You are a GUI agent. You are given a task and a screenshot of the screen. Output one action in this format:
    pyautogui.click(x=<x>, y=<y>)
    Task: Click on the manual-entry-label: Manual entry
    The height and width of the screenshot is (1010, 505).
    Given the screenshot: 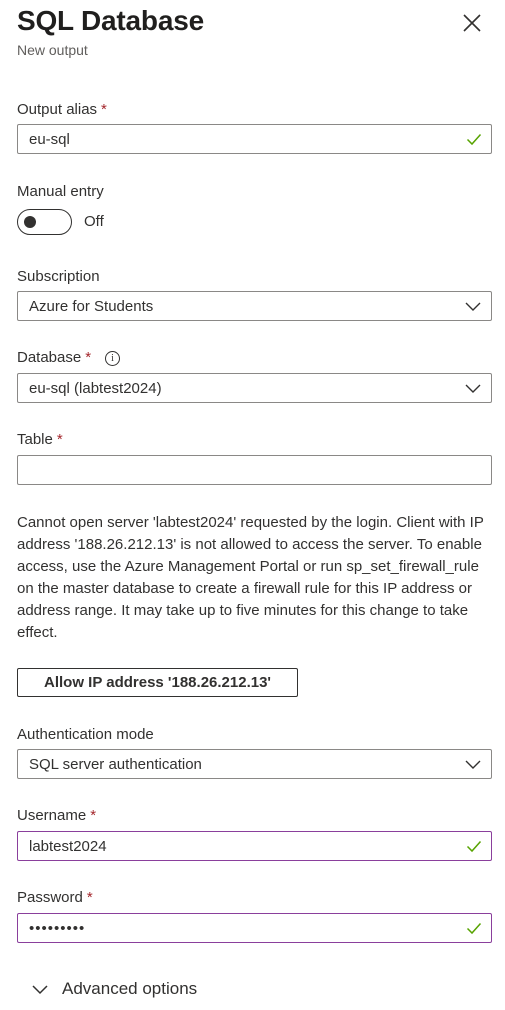 What is the action you would take?
    pyautogui.click(x=60, y=191)
    